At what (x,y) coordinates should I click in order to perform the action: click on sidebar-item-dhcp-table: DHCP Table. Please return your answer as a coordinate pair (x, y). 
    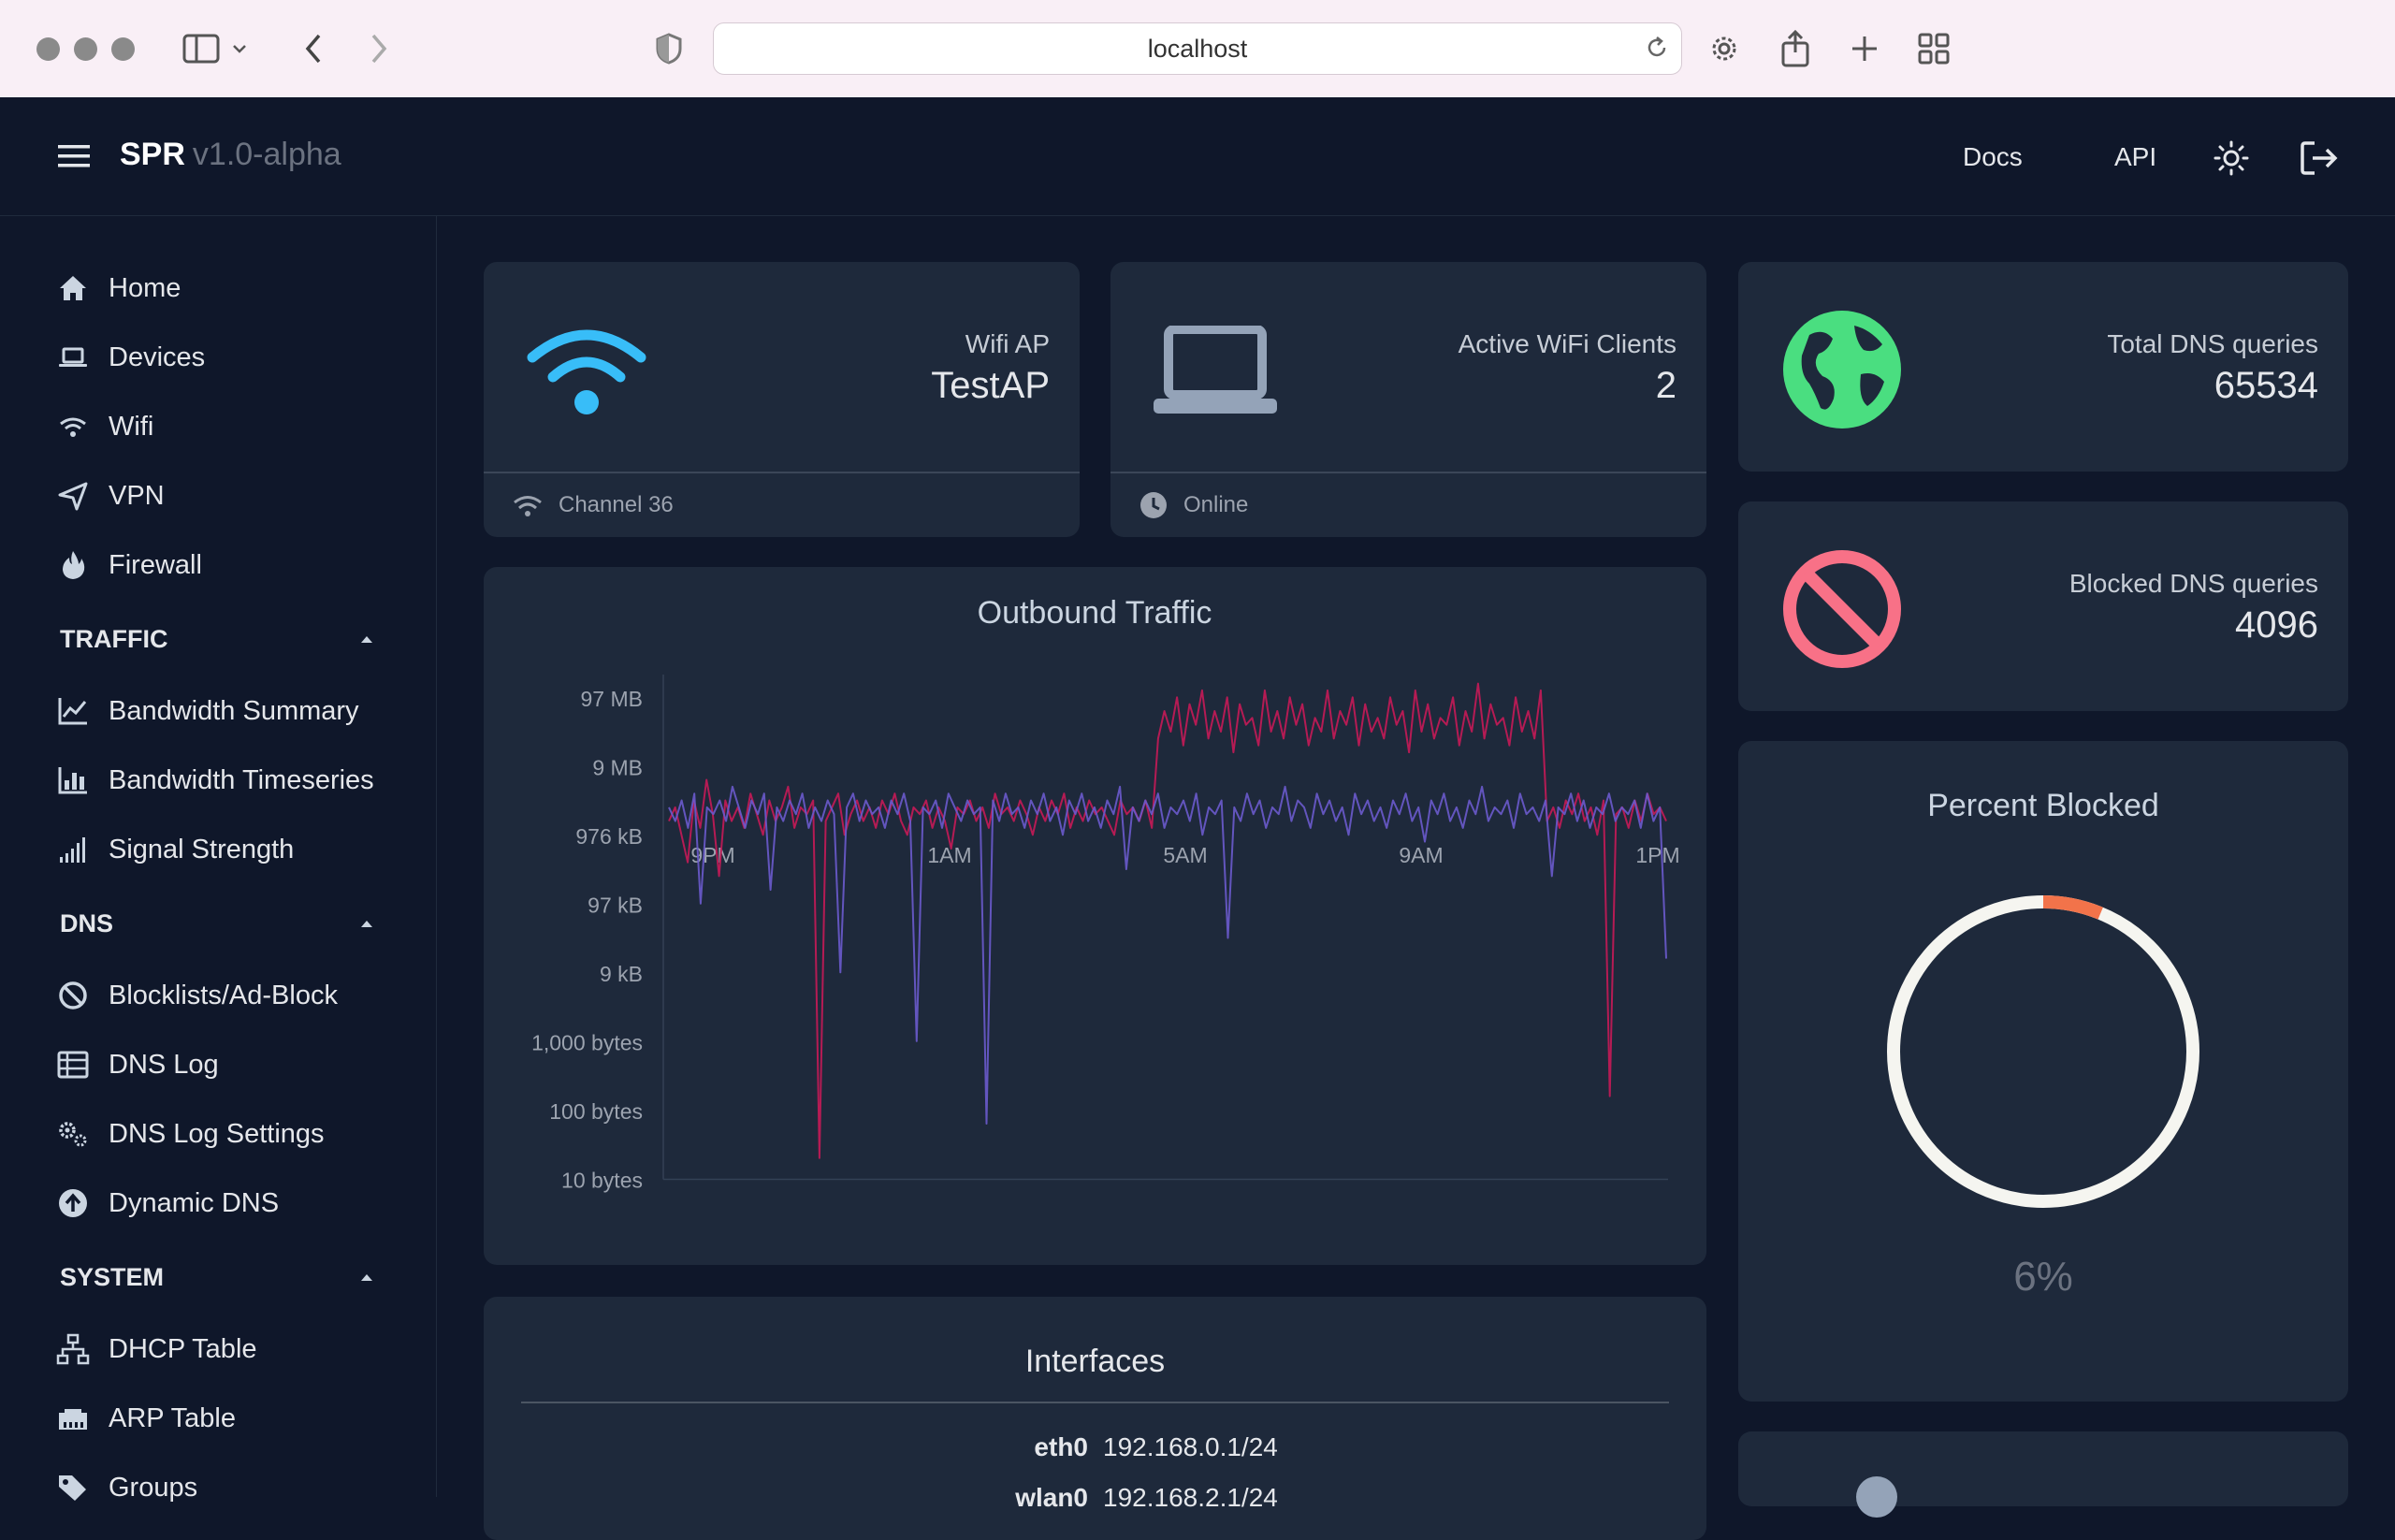
    Looking at the image, I should click on (156, 1349).